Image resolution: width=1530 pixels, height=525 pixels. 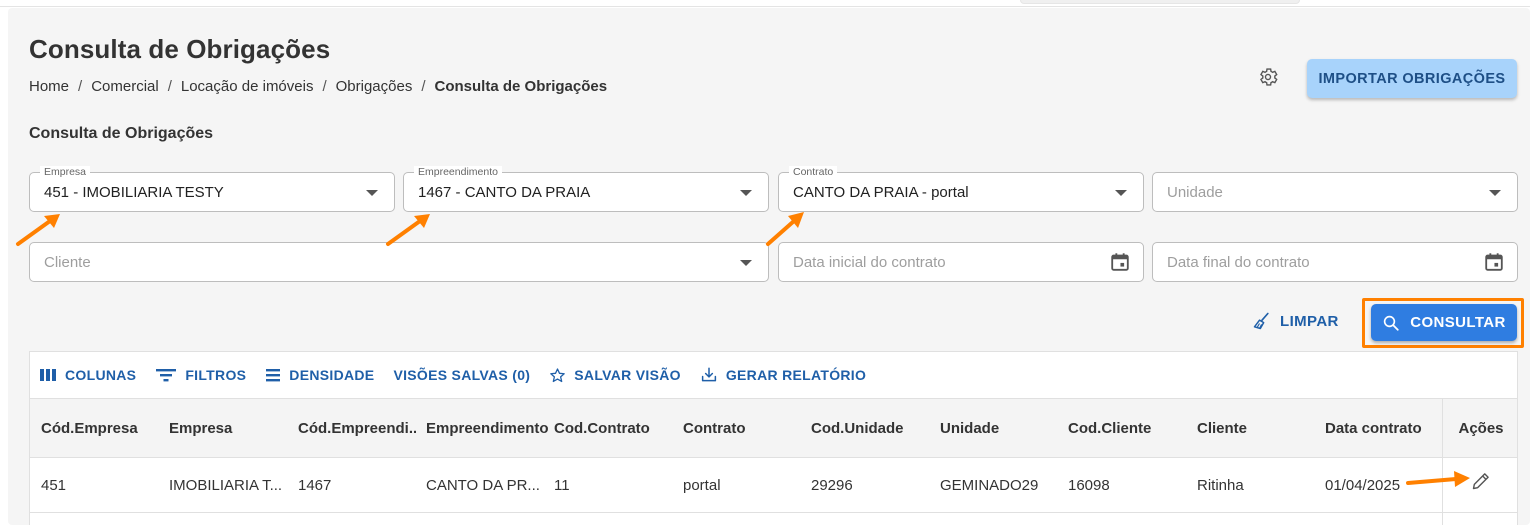 I want to click on filter-icon, so click(x=166, y=375).